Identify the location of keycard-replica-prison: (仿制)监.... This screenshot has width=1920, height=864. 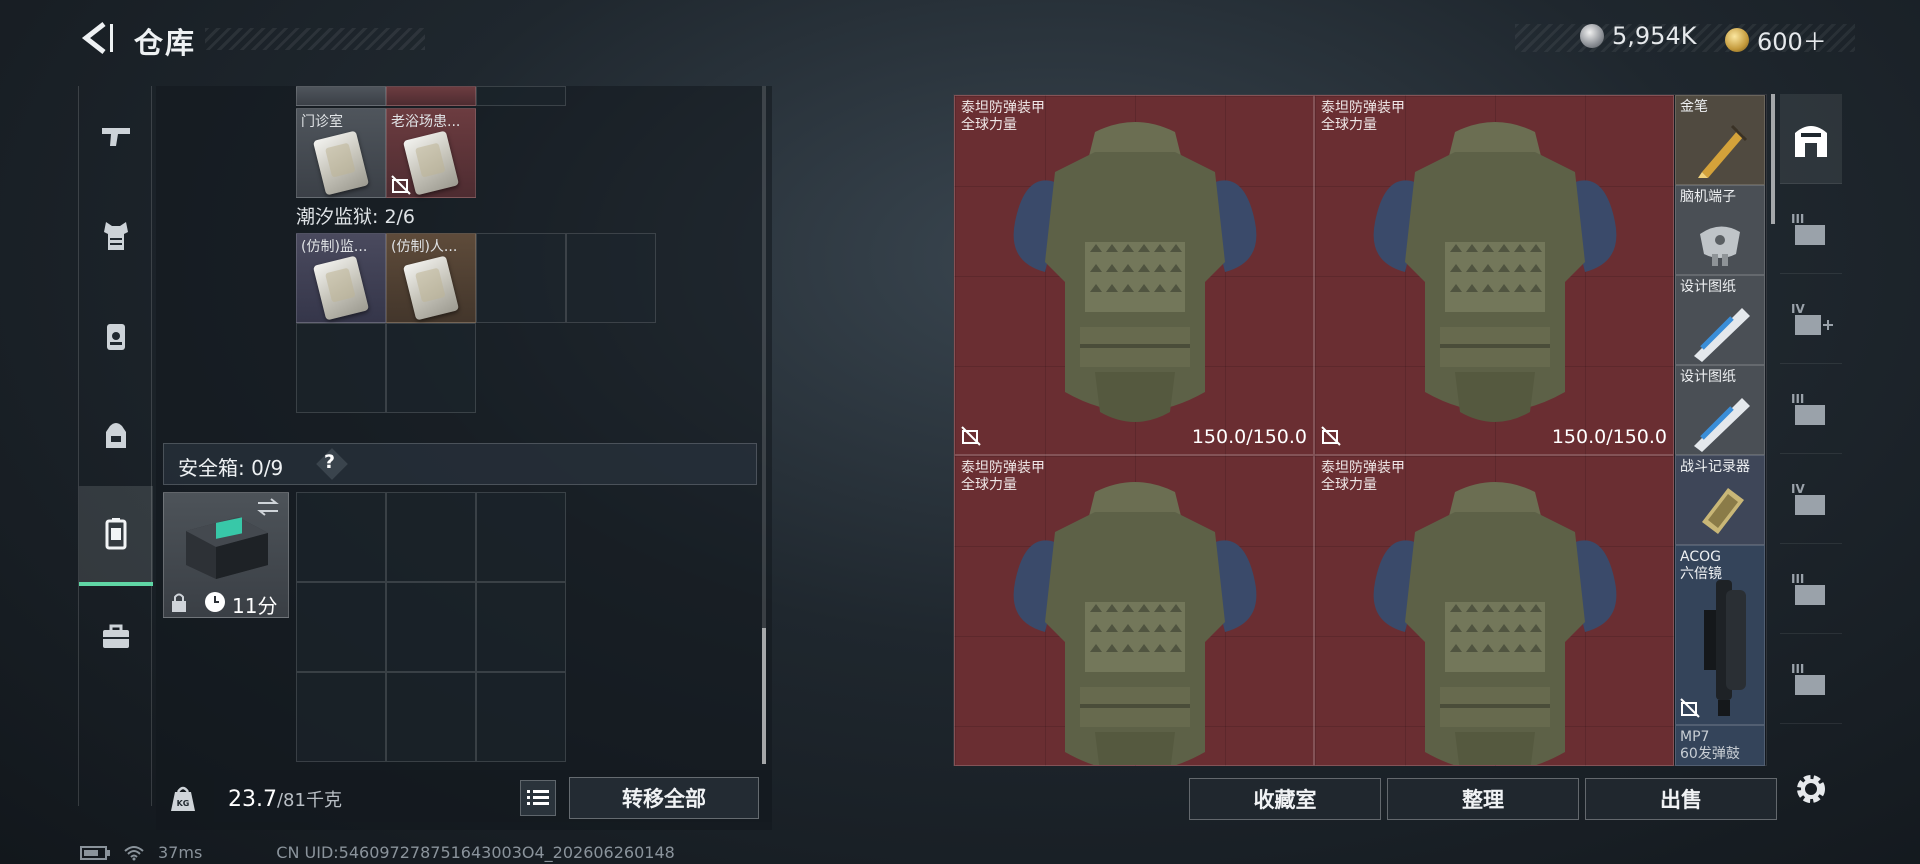
(341, 278).